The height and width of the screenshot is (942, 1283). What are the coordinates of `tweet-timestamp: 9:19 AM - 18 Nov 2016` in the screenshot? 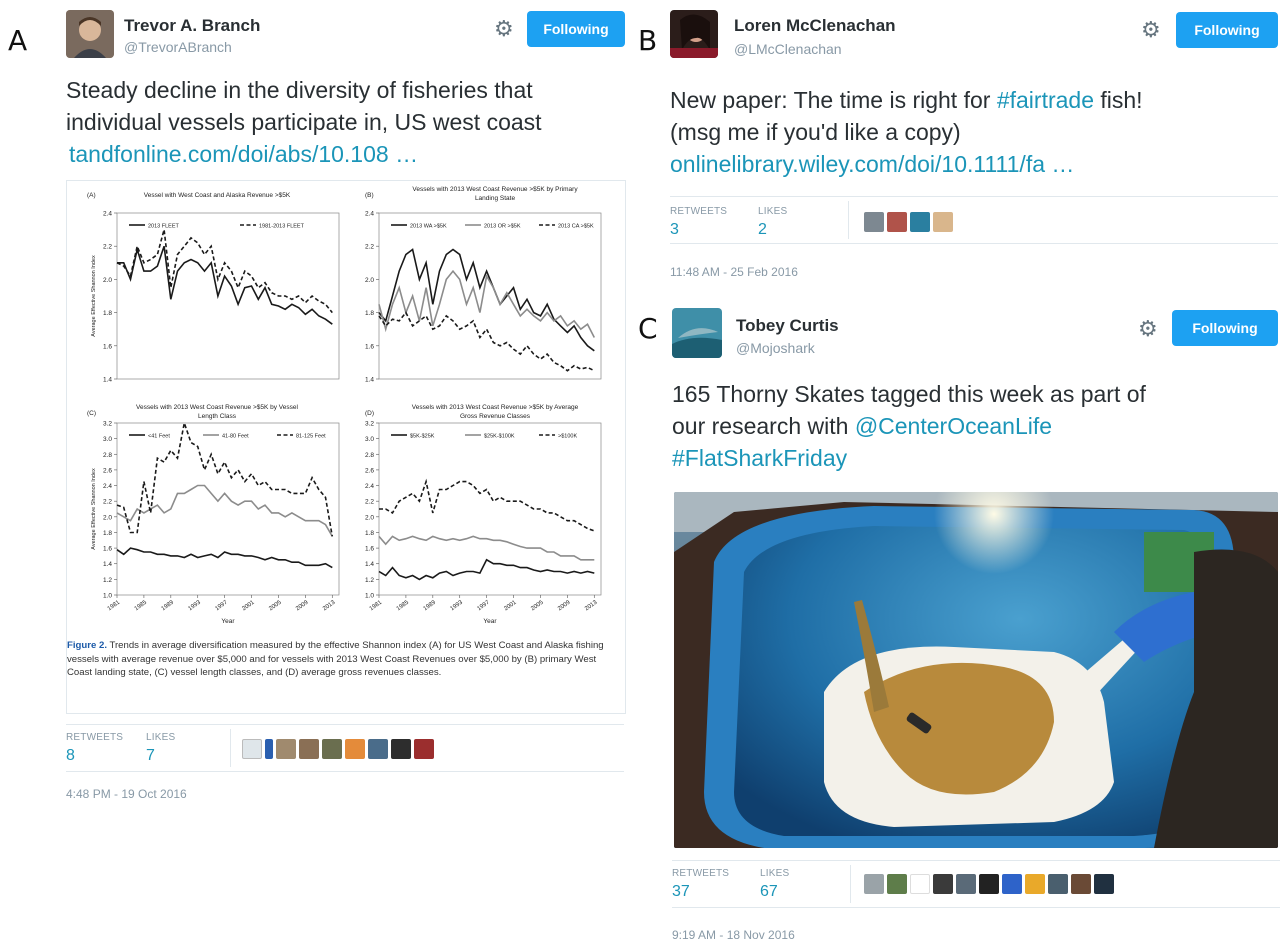 It's located at (733, 935).